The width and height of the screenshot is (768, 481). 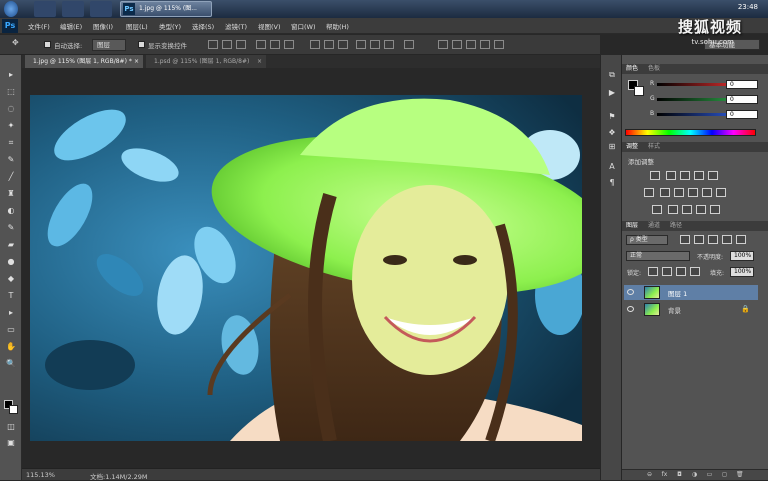 What do you see at coordinates (727, 239) in the screenshot?
I see `filter-shape-icon` at bounding box center [727, 239].